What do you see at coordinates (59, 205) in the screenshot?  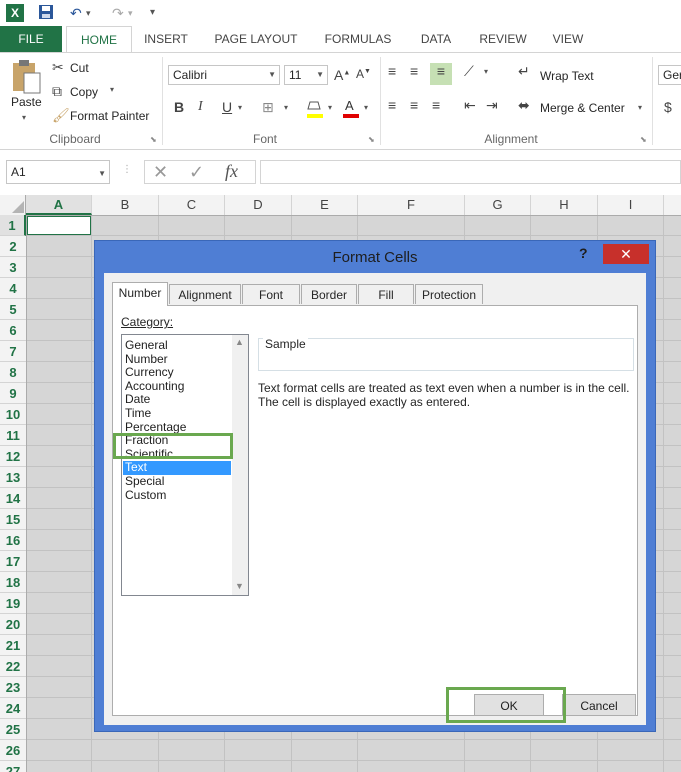 I see `column-header-a: A` at bounding box center [59, 205].